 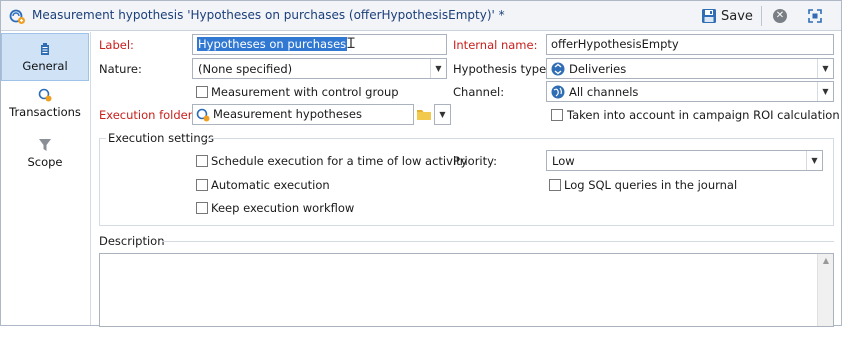 I want to click on channel-label: Channel:, so click(x=479, y=92).